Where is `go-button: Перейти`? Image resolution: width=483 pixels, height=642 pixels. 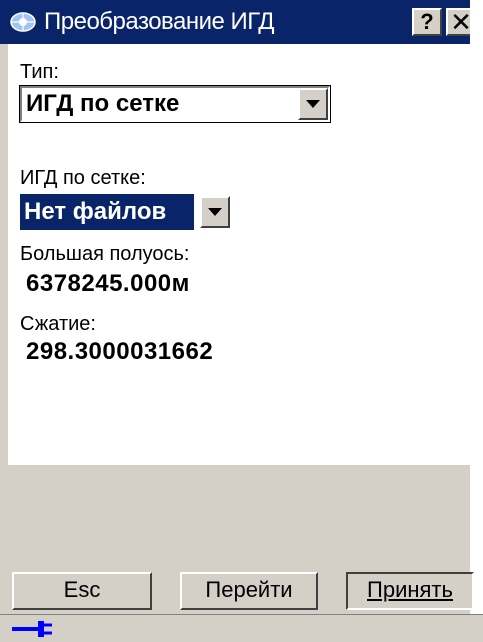
go-button: Перейти is located at coordinates (249, 591).